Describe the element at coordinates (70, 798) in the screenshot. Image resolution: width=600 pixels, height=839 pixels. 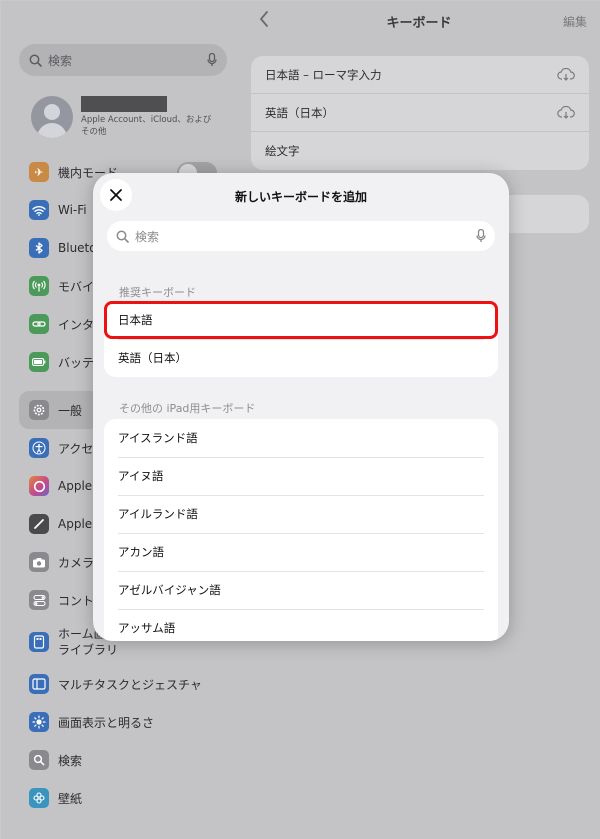
I see `sidebar-item-label: 壁紙` at that location.